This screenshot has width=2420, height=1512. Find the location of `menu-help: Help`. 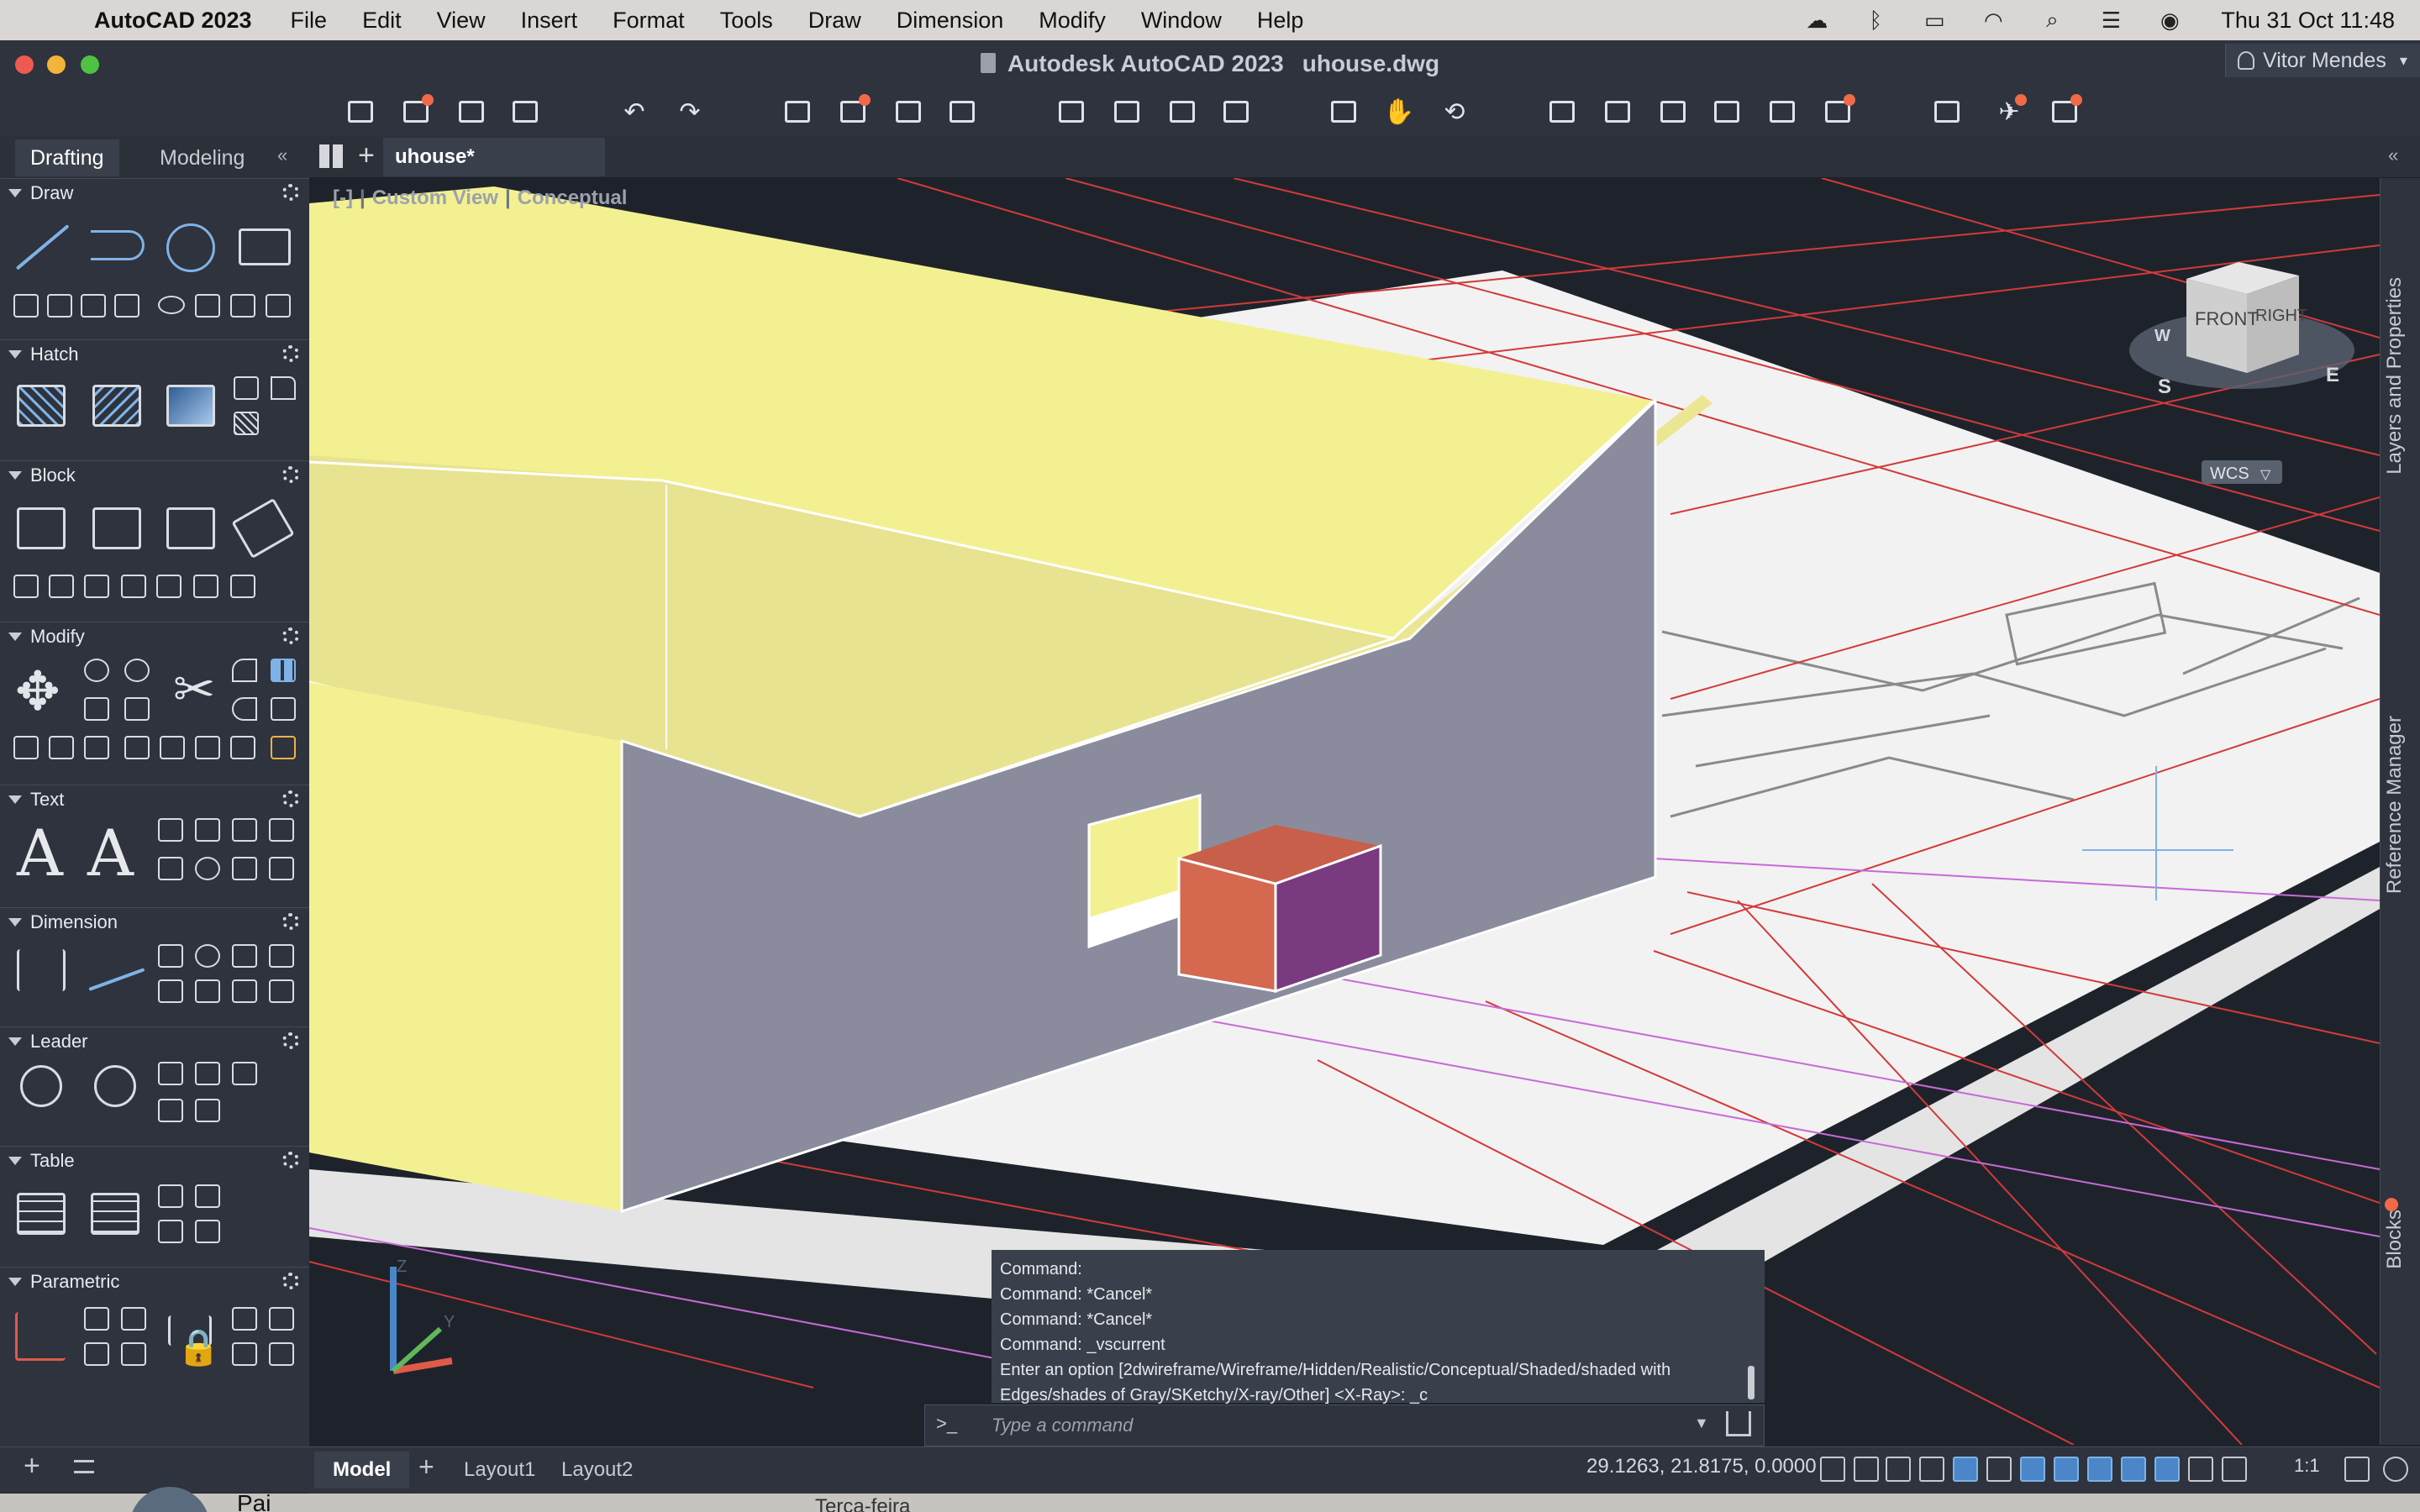

menu-help: Help is located at coordinates (1281, 21).